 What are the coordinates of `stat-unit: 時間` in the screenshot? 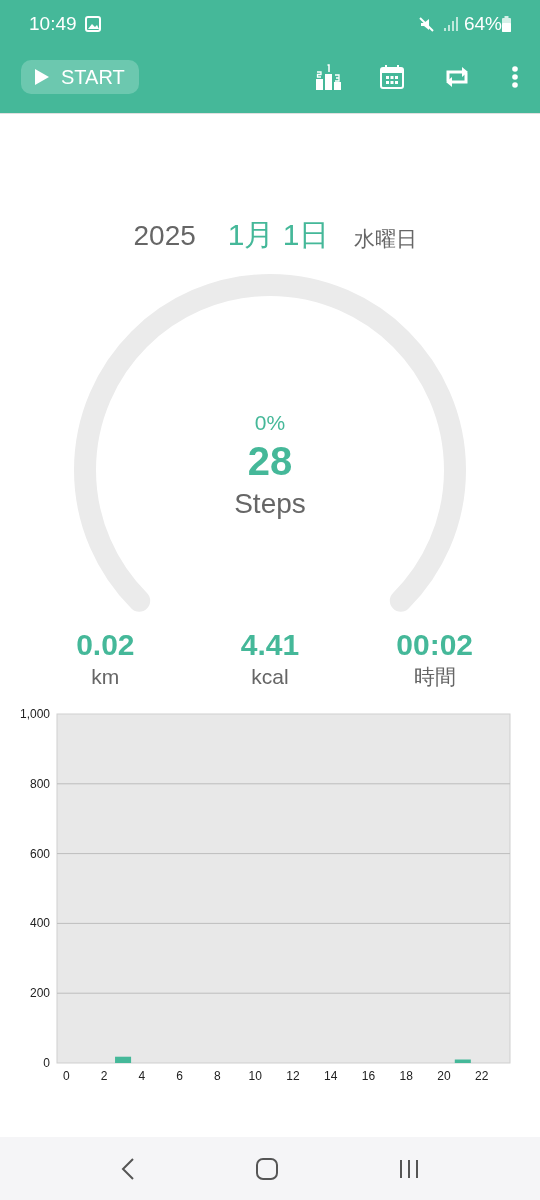 It's located at (434, 677).